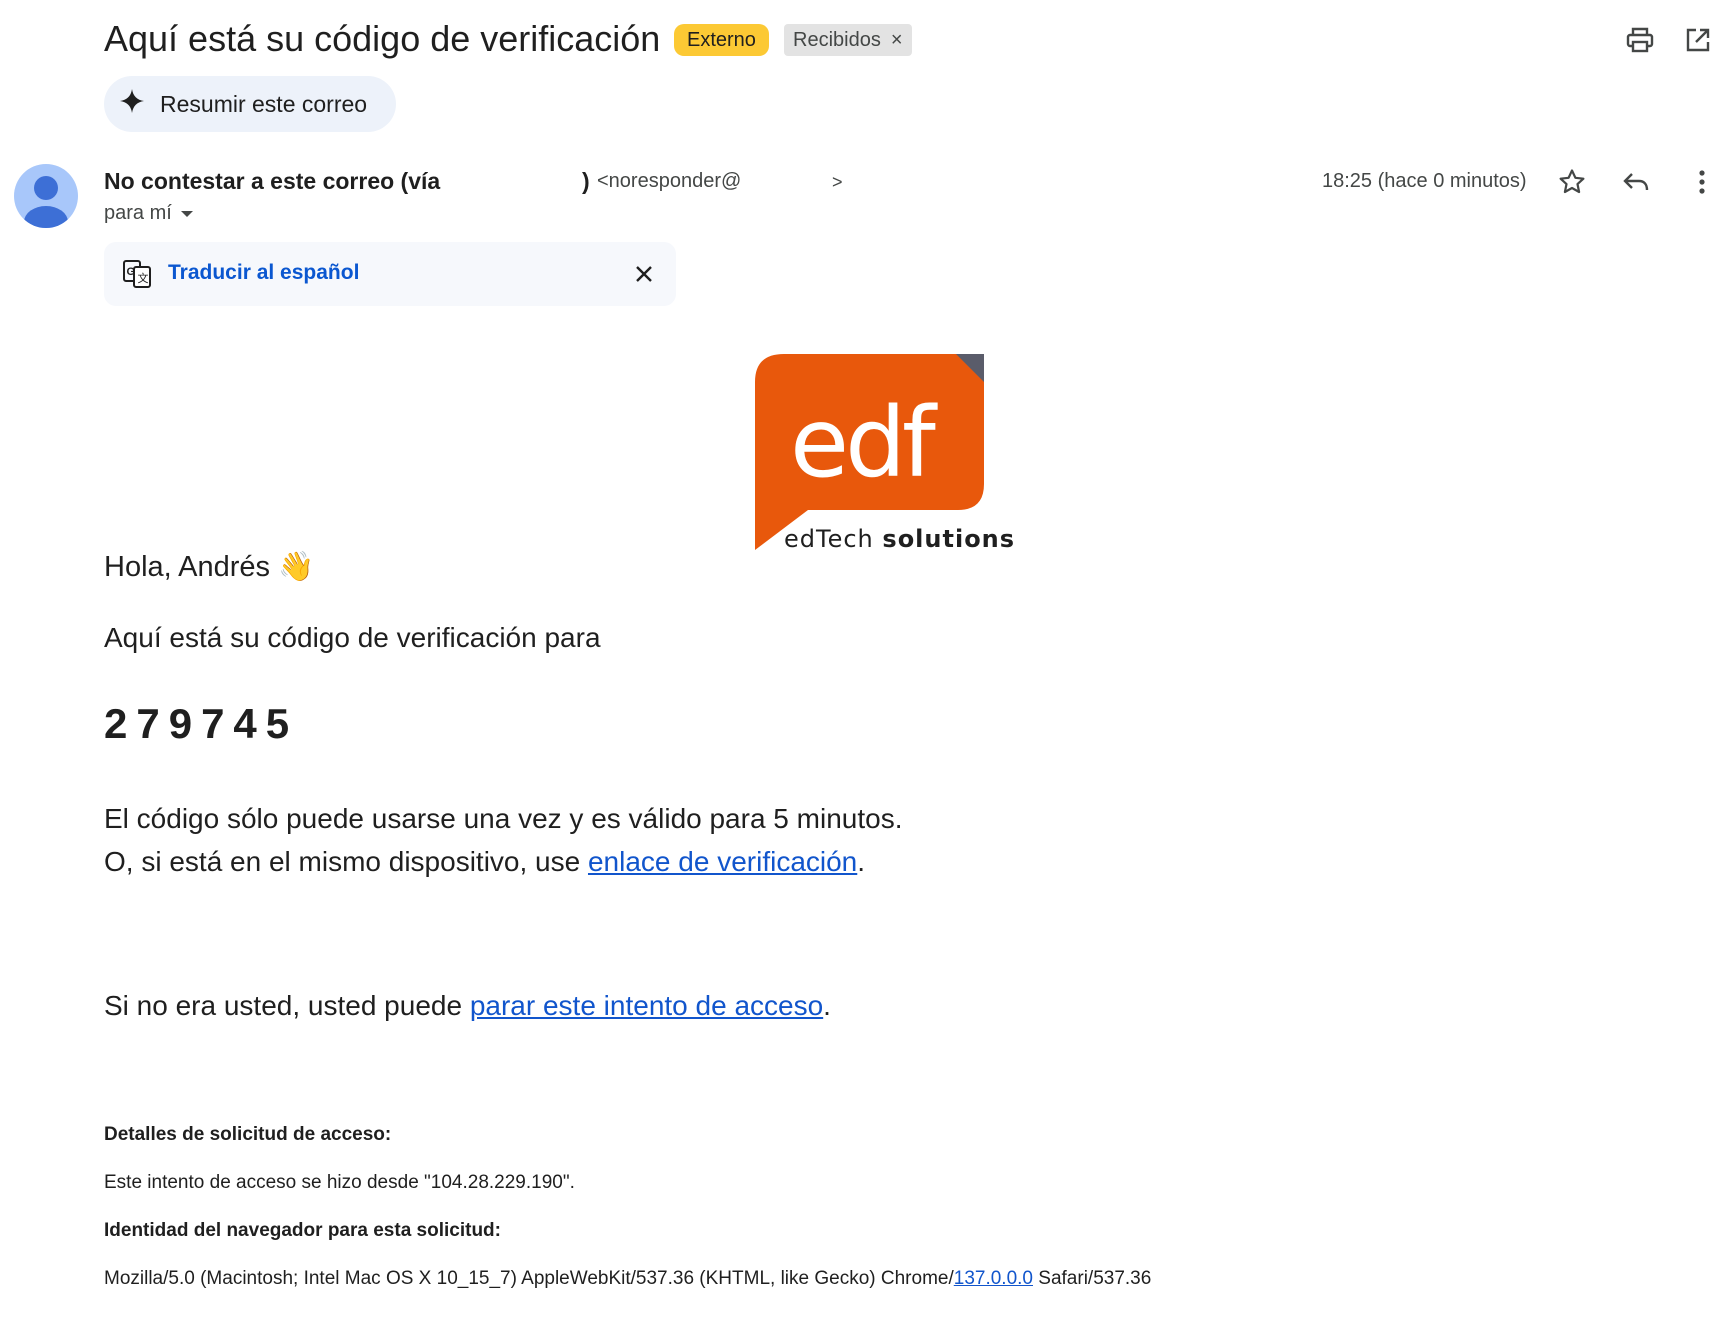  What do you see at coordinates (837, 182) in the screenshot?
I see `sender-email-end: >` at bounding box center [837, 182].